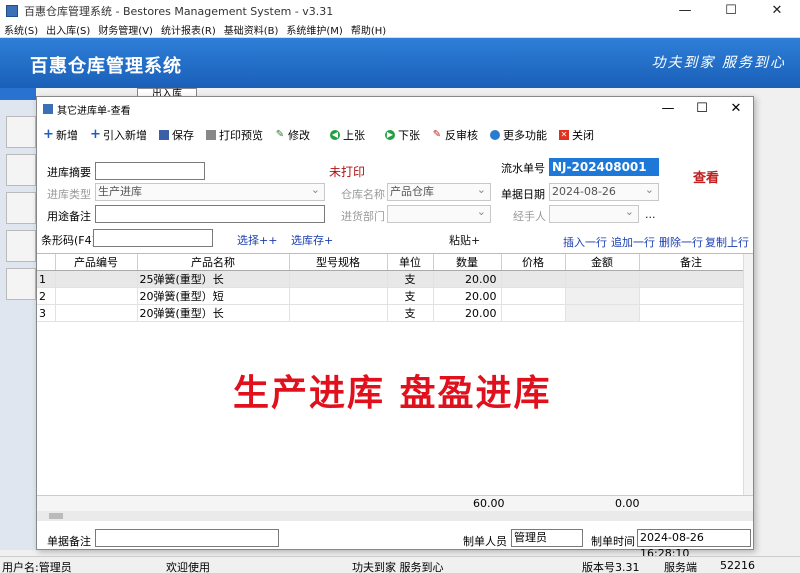  What do you see at coordinates (257, 240) in the screenshot?
I see `select-link: 选择++` at bounding box center [257, 240].